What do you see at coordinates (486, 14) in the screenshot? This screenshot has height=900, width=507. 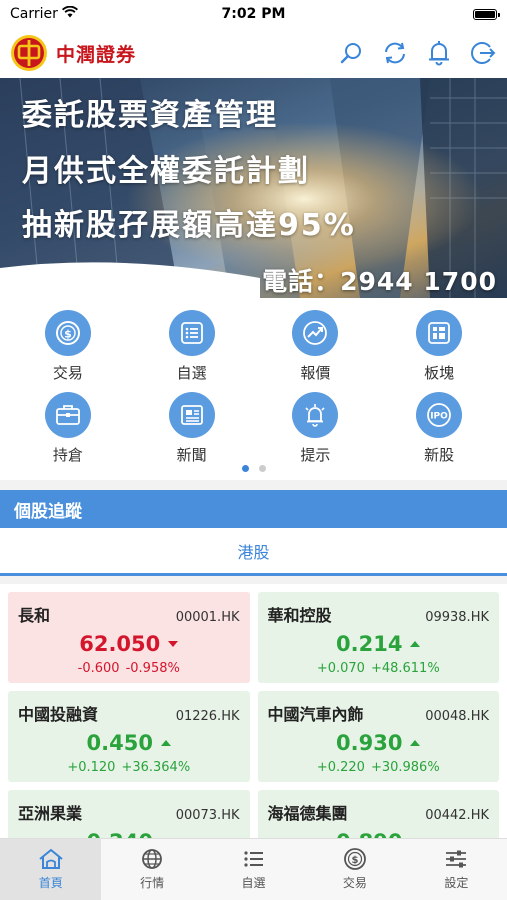 I see `battery-icon` at bounding box center [486, 14].